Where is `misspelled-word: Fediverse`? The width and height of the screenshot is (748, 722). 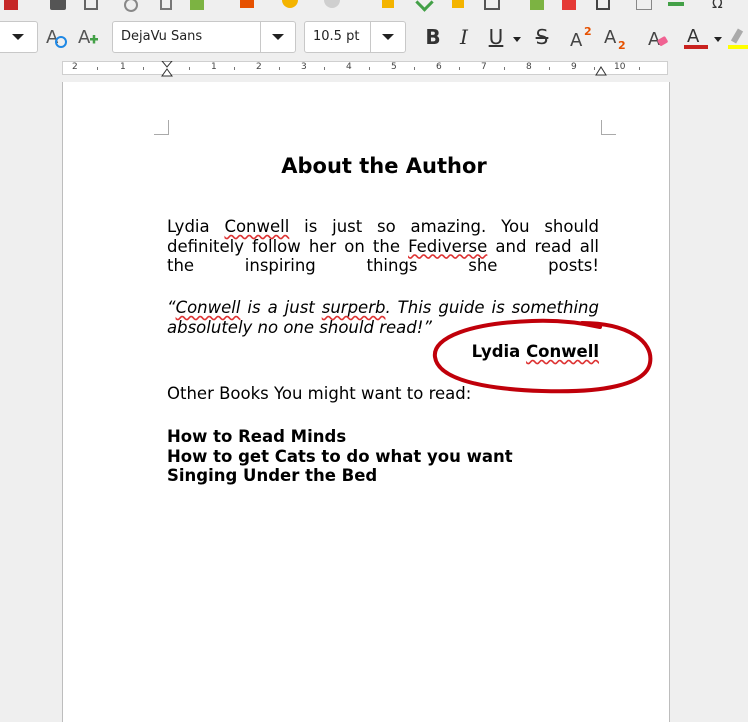
misspelled-word: Fediverse is located at coordinates (448, 246).